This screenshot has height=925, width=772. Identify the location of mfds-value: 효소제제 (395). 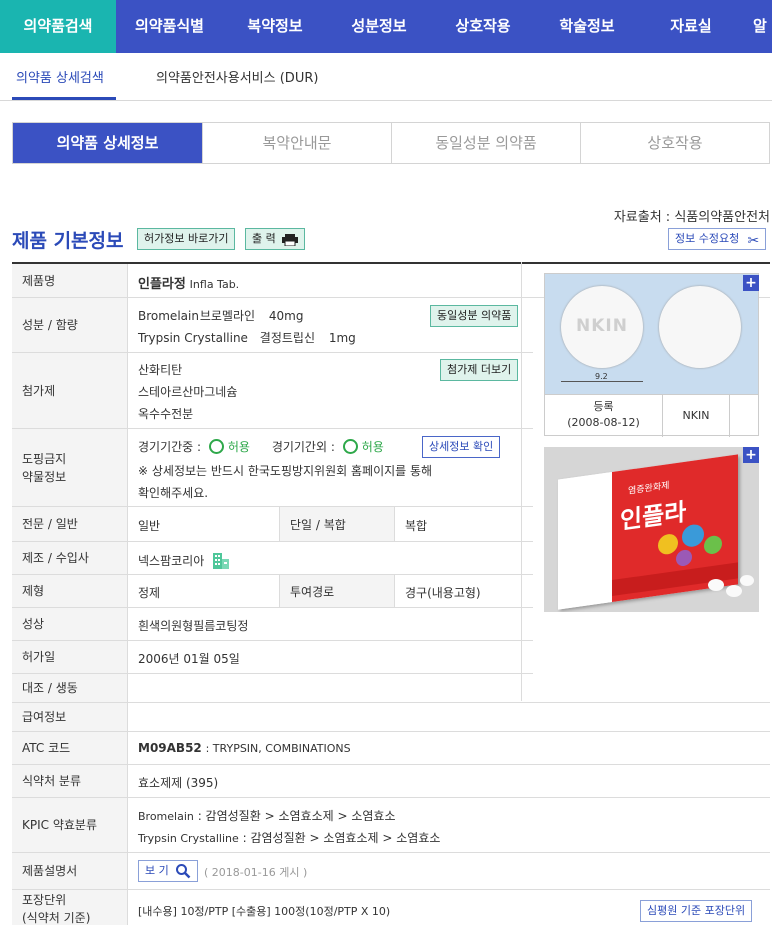
(178, 783).